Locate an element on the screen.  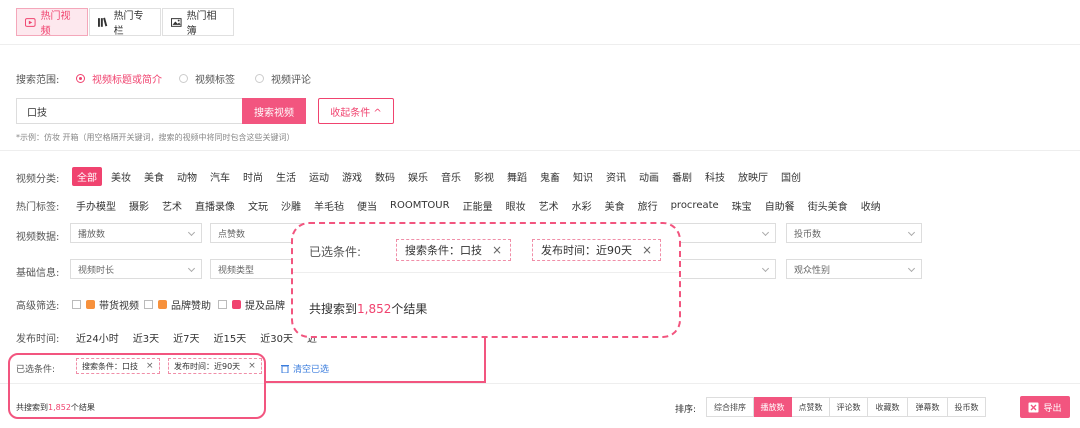
category-item: 游戏 is located at coordinates (352, 176).